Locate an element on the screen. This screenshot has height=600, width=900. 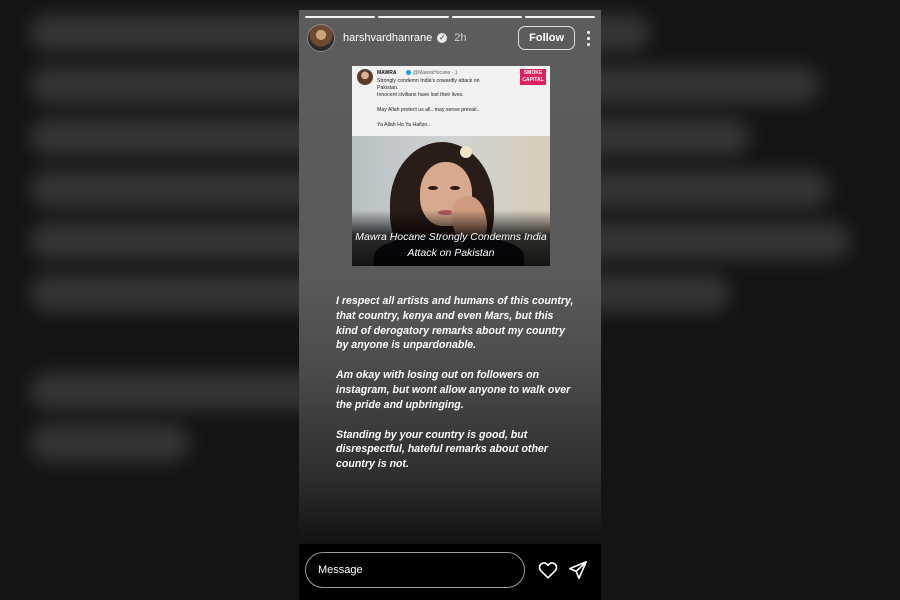
tweet-author-name: MAWRA is located at coordinates (387, 73).